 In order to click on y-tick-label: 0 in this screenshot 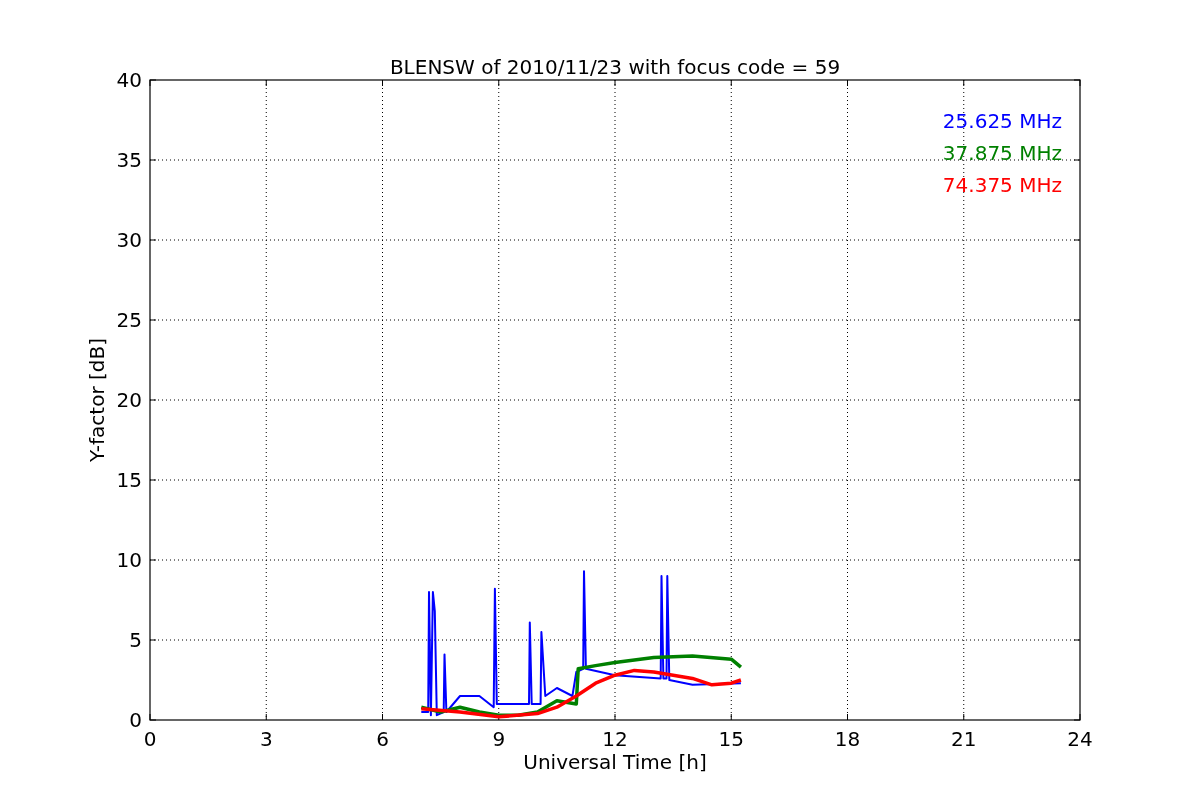, I will do `click(135, 720)`.